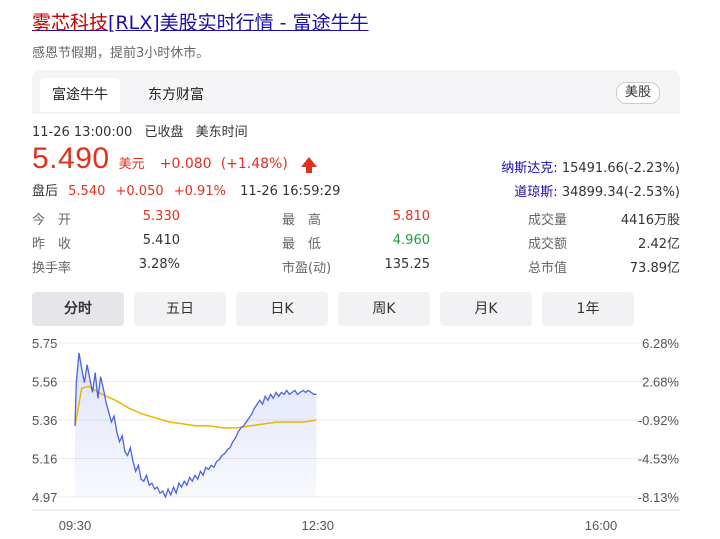 Image resolution: width=720 pixels, height=539 pixels. I want to click on stat-market-cap: 总市值, so click(547, 266).